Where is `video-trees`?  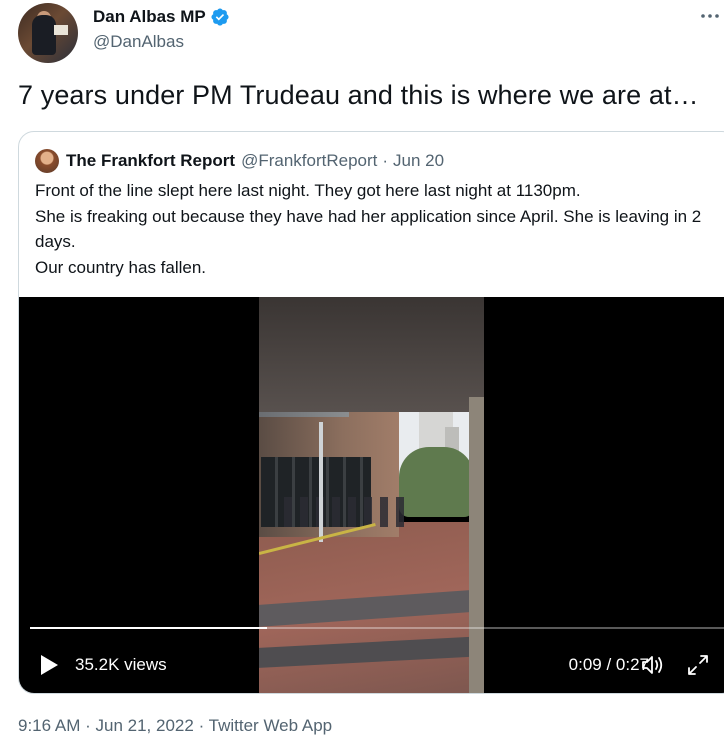
video-trees is located at coordinates (436, 482).